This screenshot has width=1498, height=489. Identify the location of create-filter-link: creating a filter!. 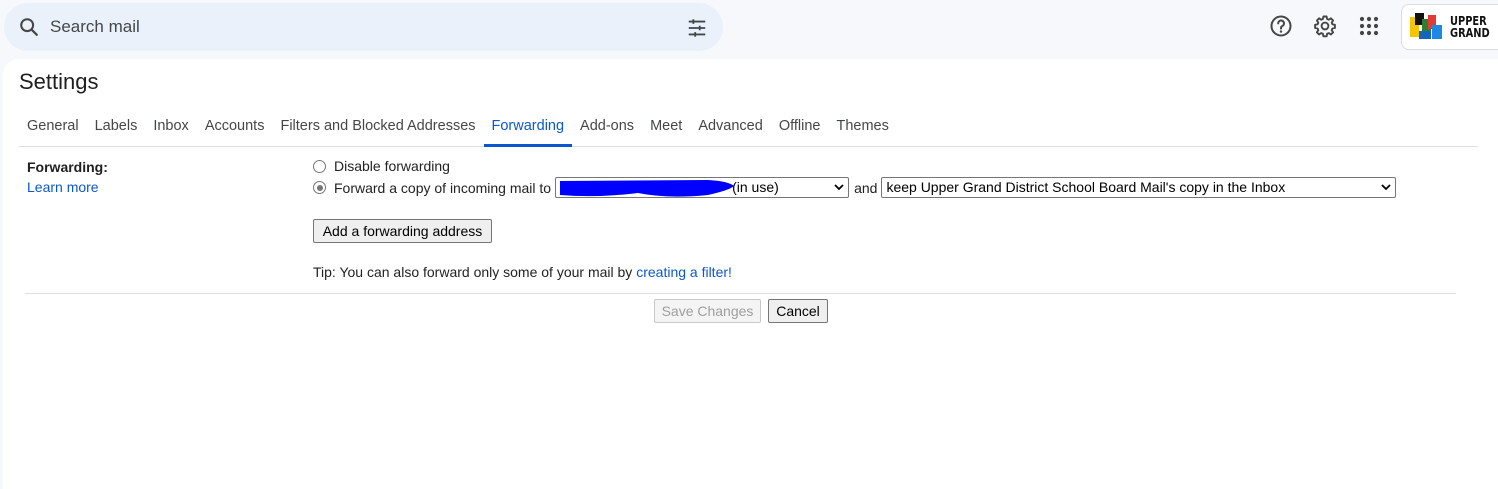
(684, 272).